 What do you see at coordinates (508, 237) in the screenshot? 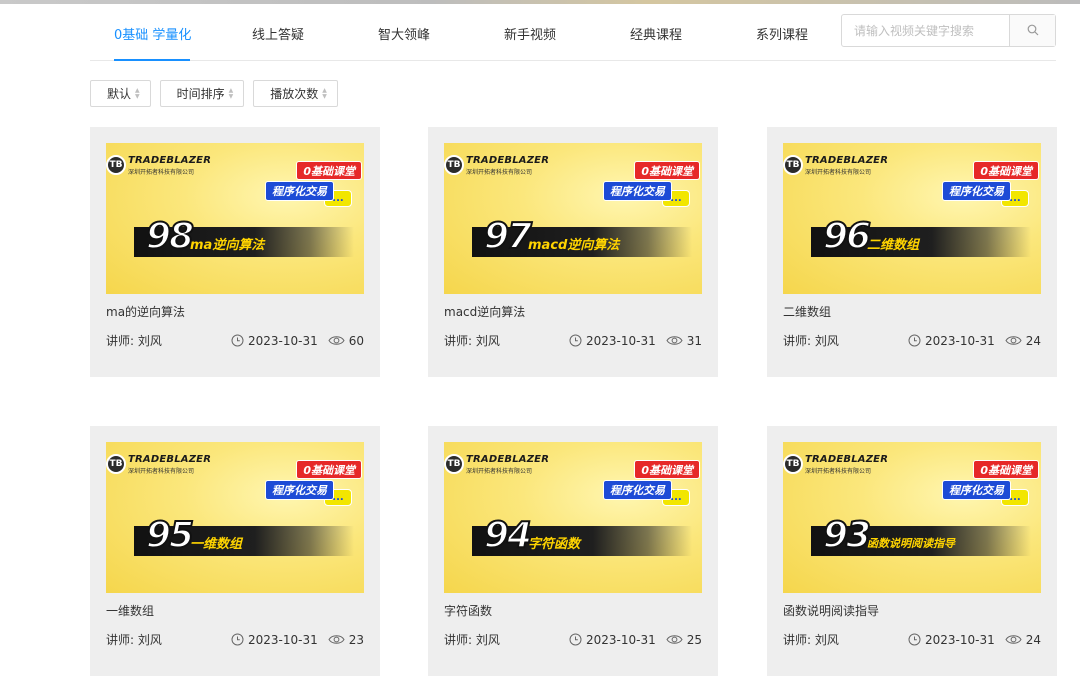
I see `episode-number: 97` at bounding box center [508, 237].